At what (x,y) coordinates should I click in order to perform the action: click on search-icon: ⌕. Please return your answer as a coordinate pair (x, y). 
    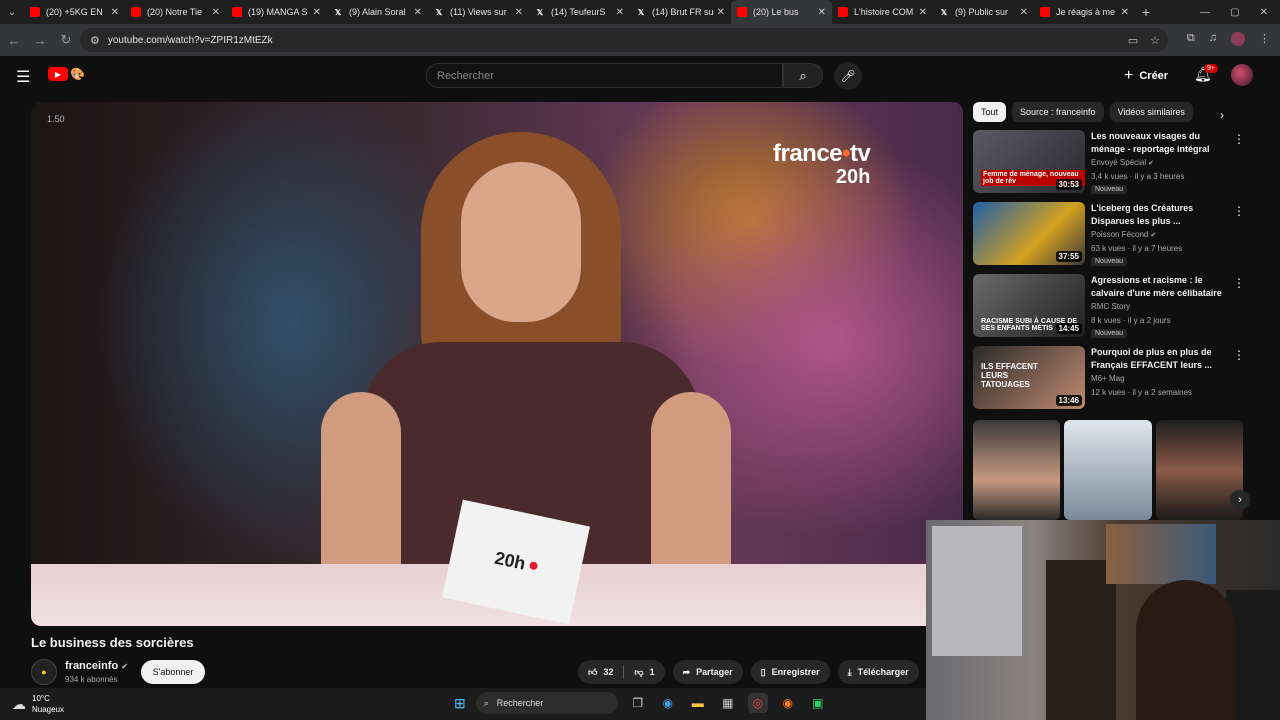
    Looking at the image, I should click on (803, 75).